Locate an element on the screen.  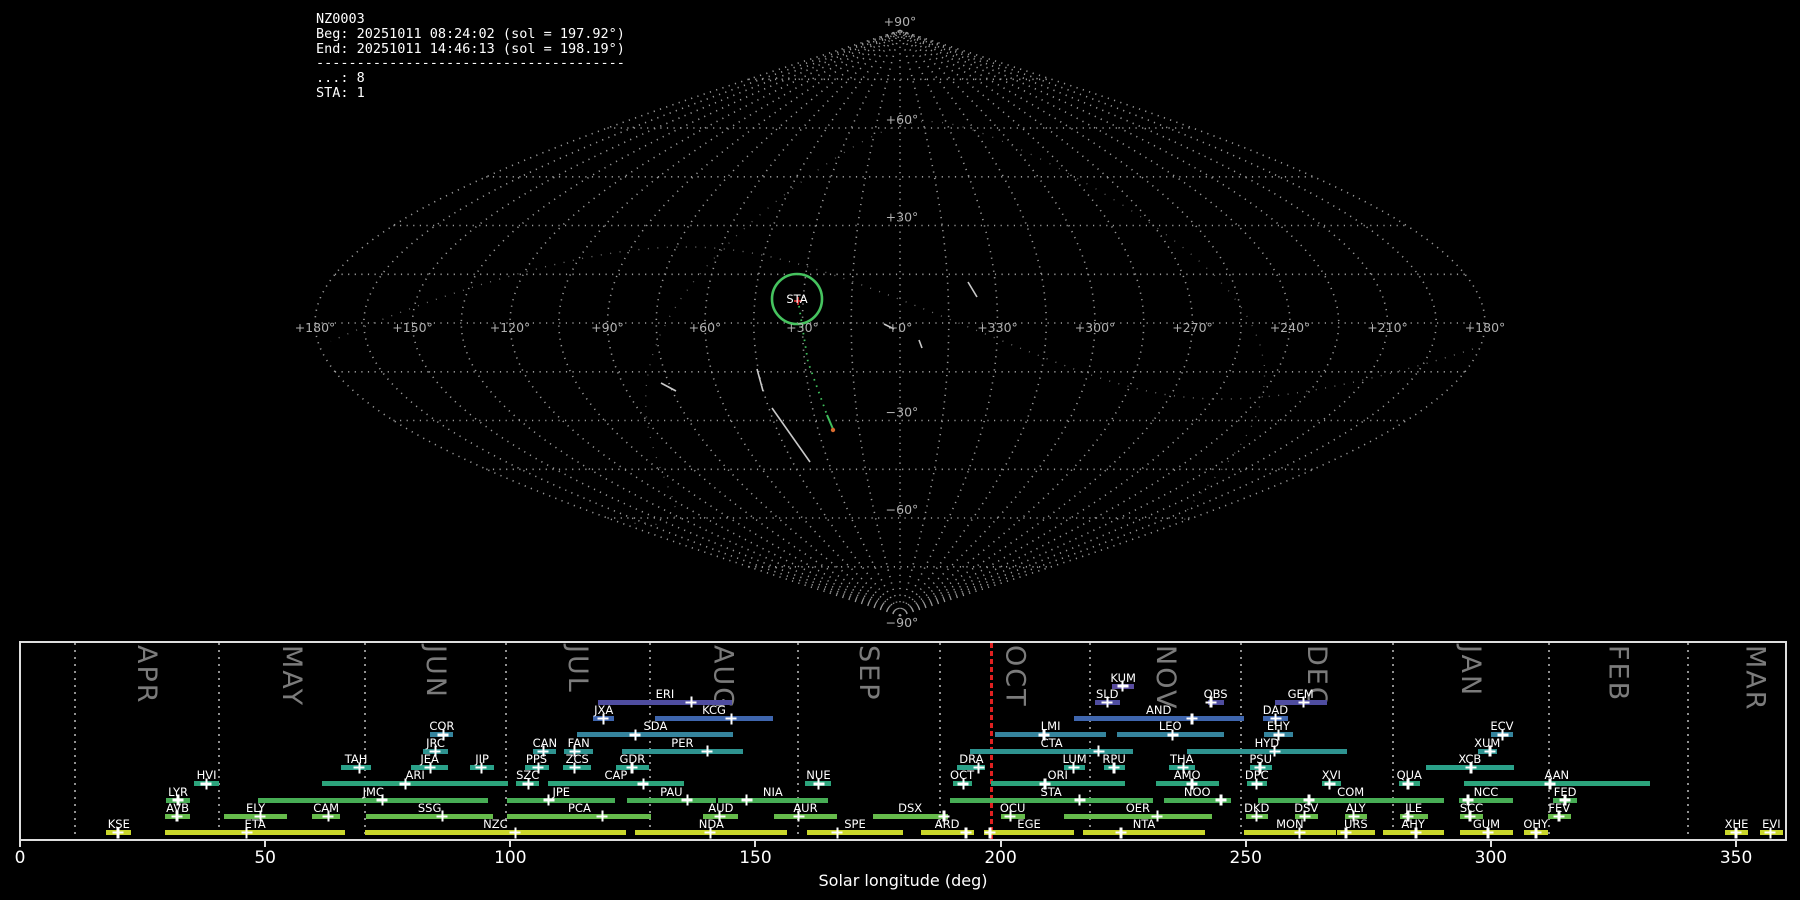
shower-label-NTA: NTA is located at coordinates (1144, 824).